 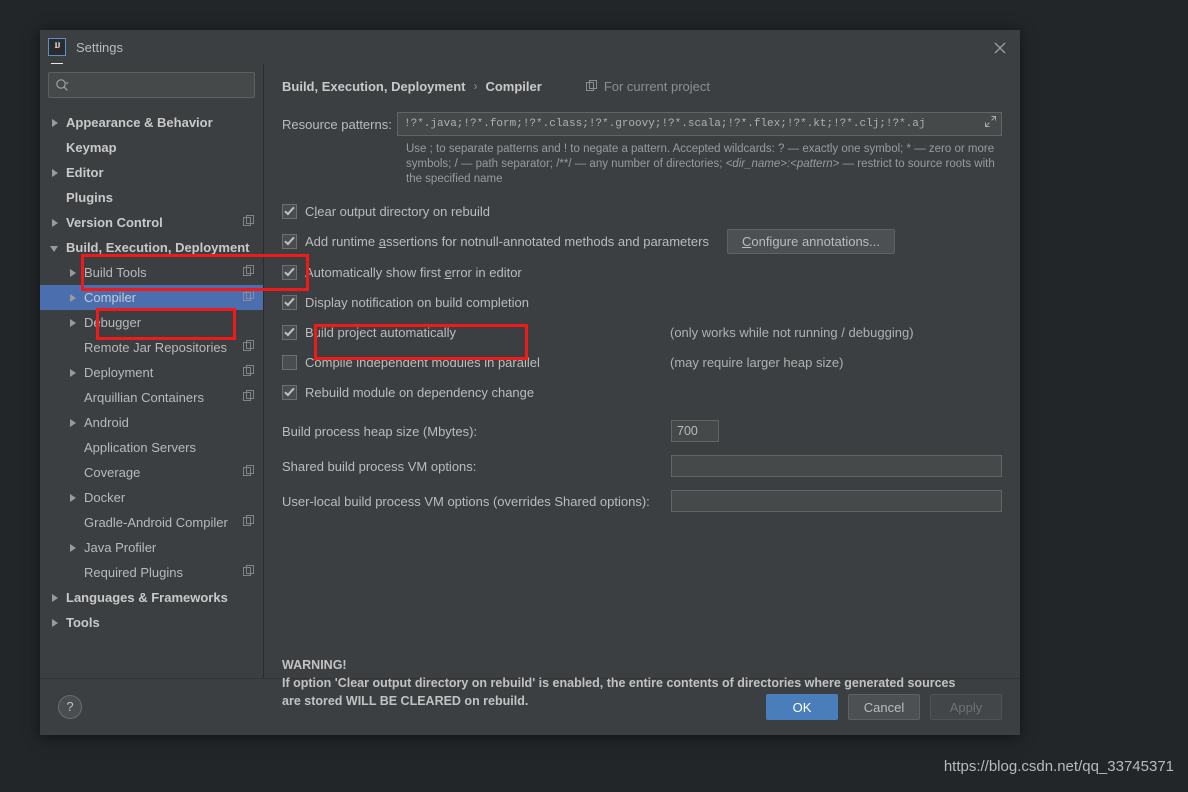 What do you see at coordinates (139, 122) in the screenshot?
I see `sidebar-item-label: Appearance & Behavior` at bounding box center [139, 122].